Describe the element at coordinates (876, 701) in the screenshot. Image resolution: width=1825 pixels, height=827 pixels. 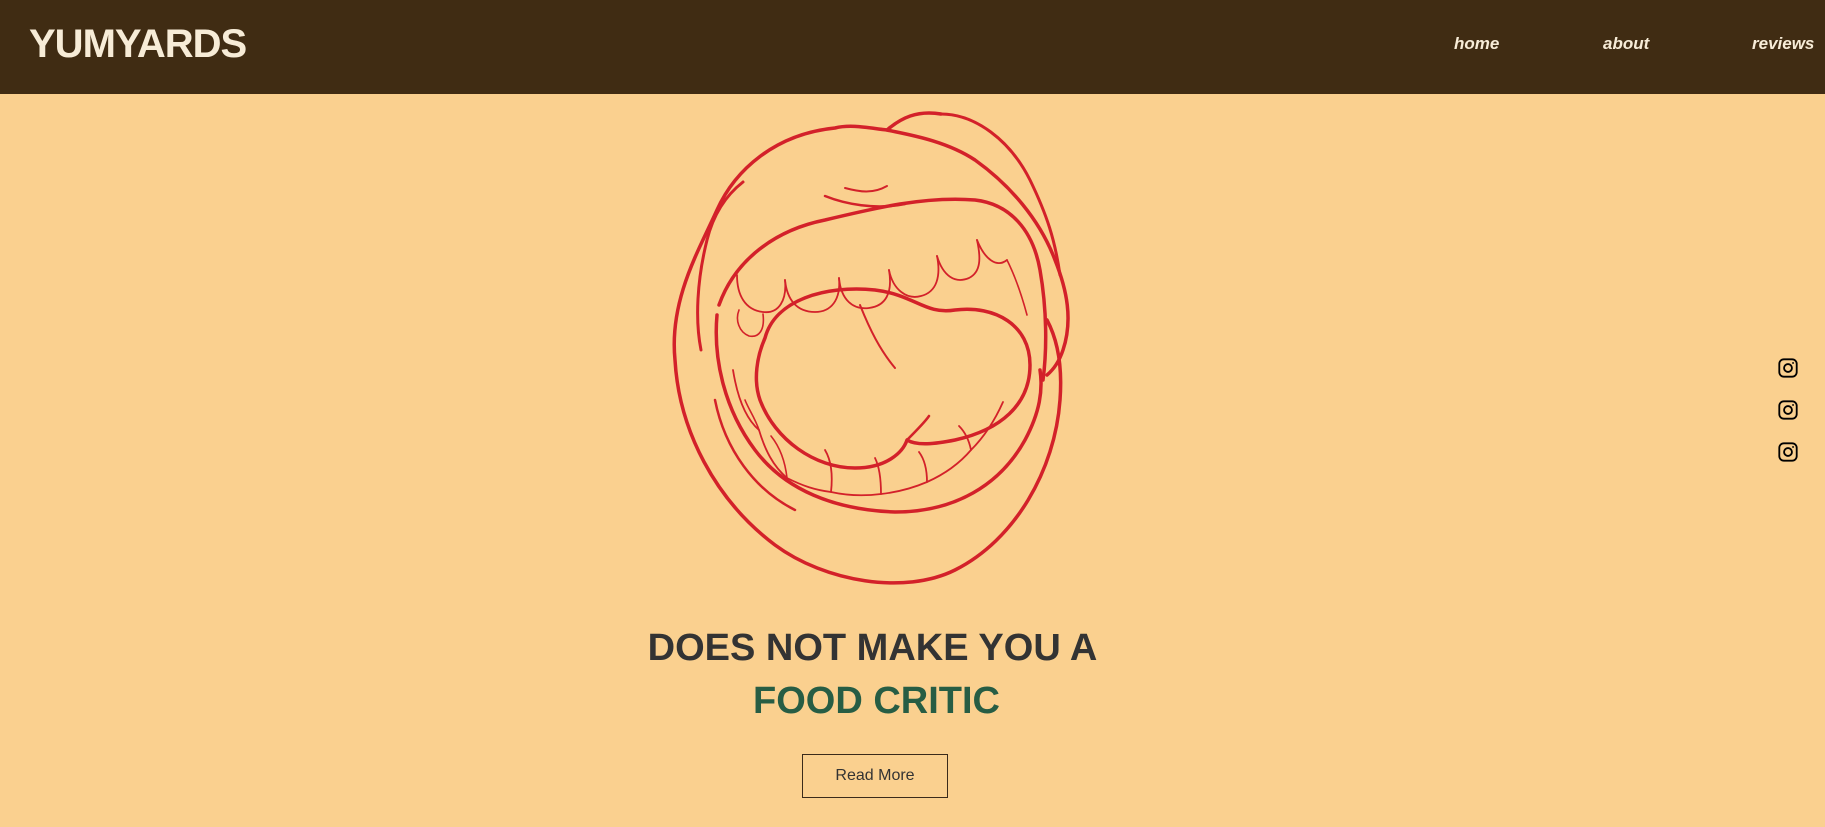
I see `hero-headline-line2: FOOD CRITIC` at that location.